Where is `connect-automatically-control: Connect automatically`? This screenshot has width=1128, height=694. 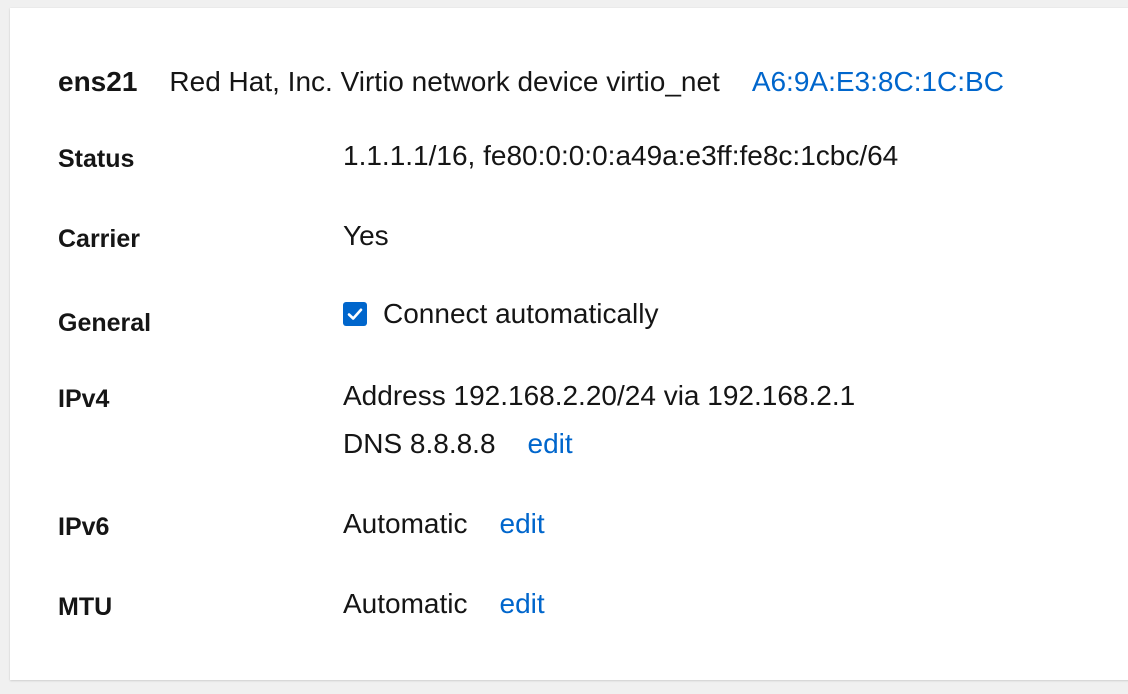
connect-automatically-control: Connect automatically is located at coordinates (500, 314).